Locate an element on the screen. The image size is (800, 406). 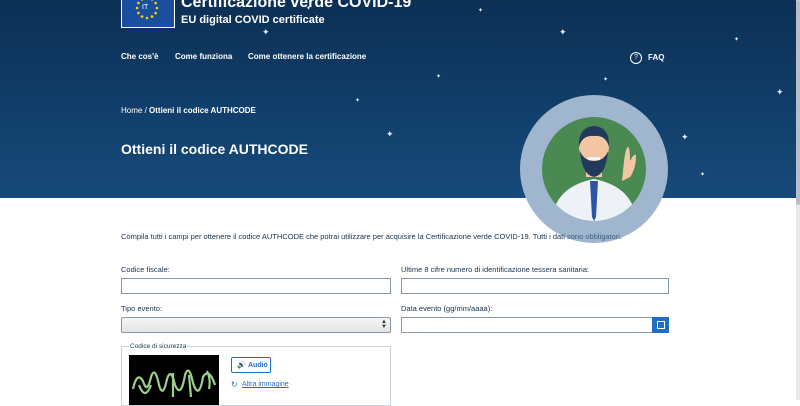
page-scrollbar is located at coordinates (798, 200).